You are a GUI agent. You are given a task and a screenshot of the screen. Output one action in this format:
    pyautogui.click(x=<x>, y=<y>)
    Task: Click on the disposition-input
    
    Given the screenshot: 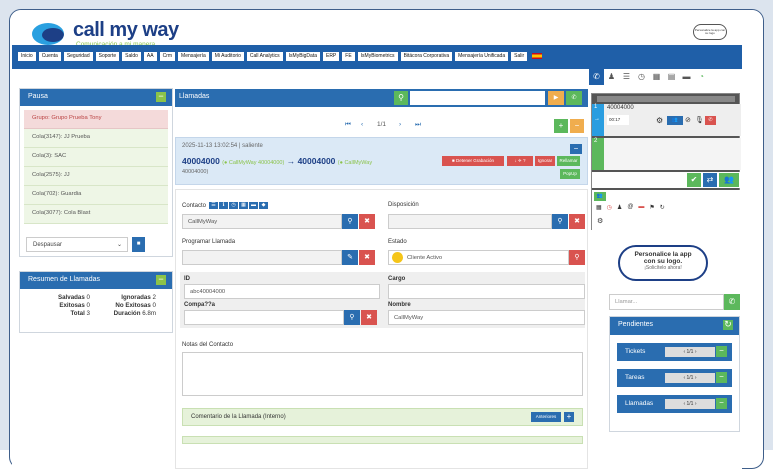 What is the action you would take?
    pyautogui.click(x=470, y=221)
    